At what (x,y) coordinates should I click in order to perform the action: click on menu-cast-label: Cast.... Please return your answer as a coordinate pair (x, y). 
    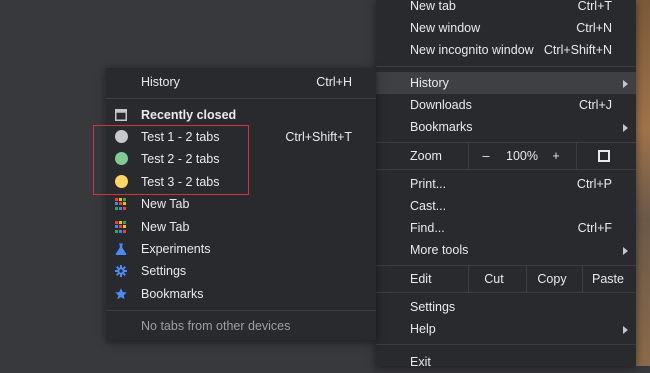
    Looking at the image, I should click on (428, 206).